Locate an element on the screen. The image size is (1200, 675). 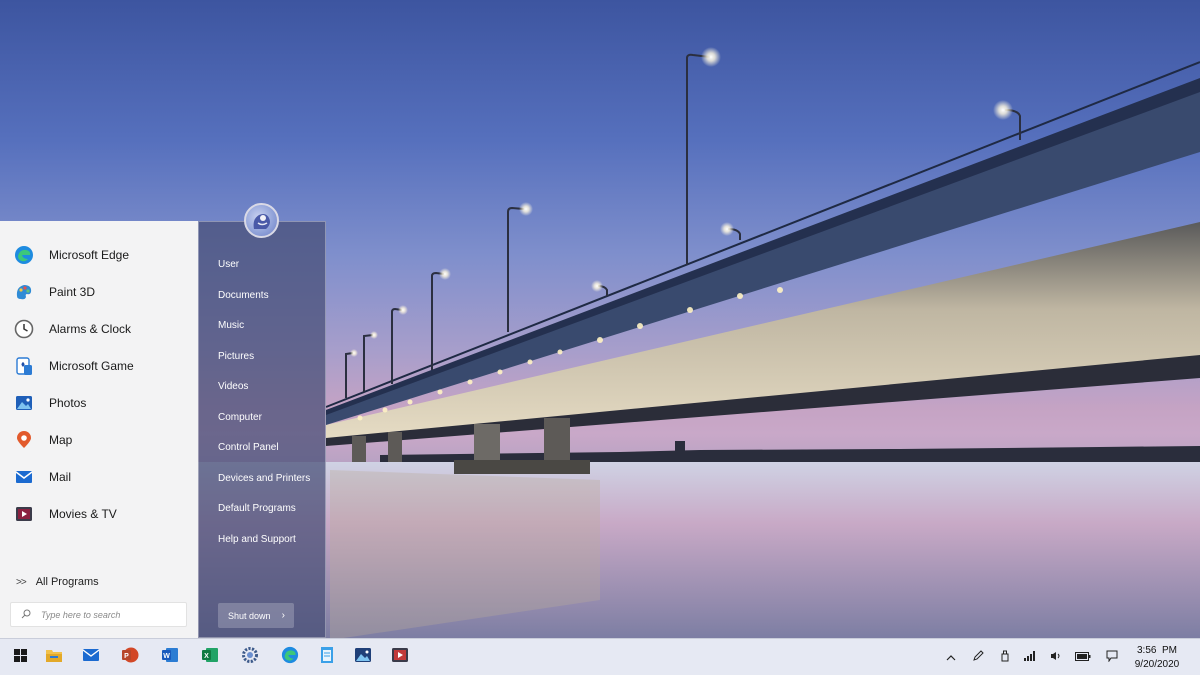
volume-tray-button is located at coordinates (1056, 657).